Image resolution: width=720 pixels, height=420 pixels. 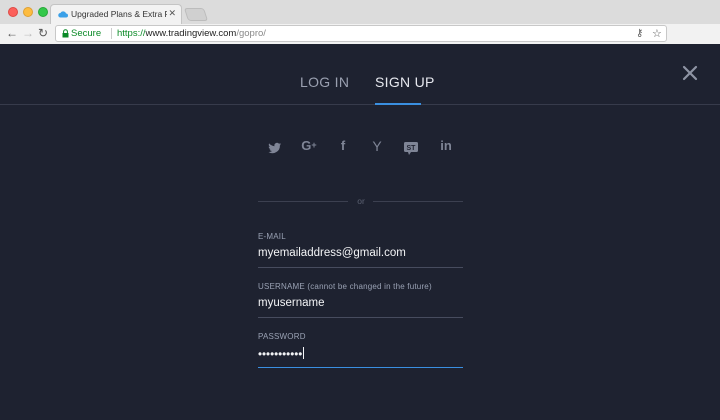 What do you see at coordinates (361, 201) in the screenshot?
I see `or-separator: or` at bounding box center [361, 201].